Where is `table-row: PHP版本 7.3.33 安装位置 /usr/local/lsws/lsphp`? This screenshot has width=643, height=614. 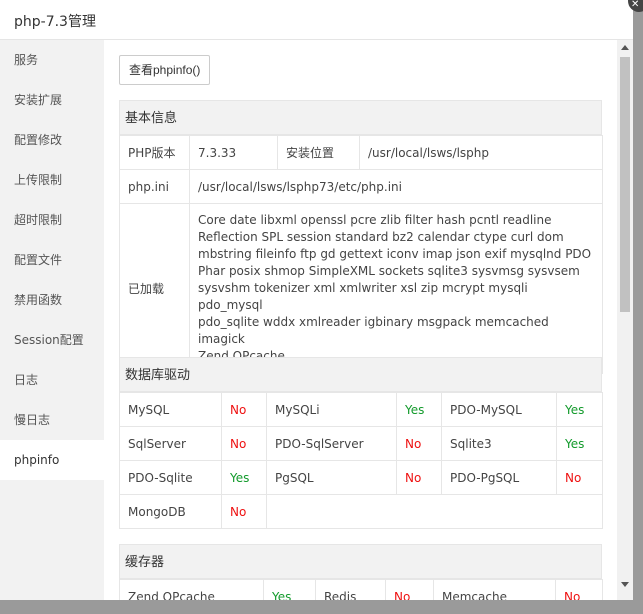 table-row: PHP版本 7.3.33 安装位置 /usr/local/lsws/lsphp is located at coordinates (361, 152).